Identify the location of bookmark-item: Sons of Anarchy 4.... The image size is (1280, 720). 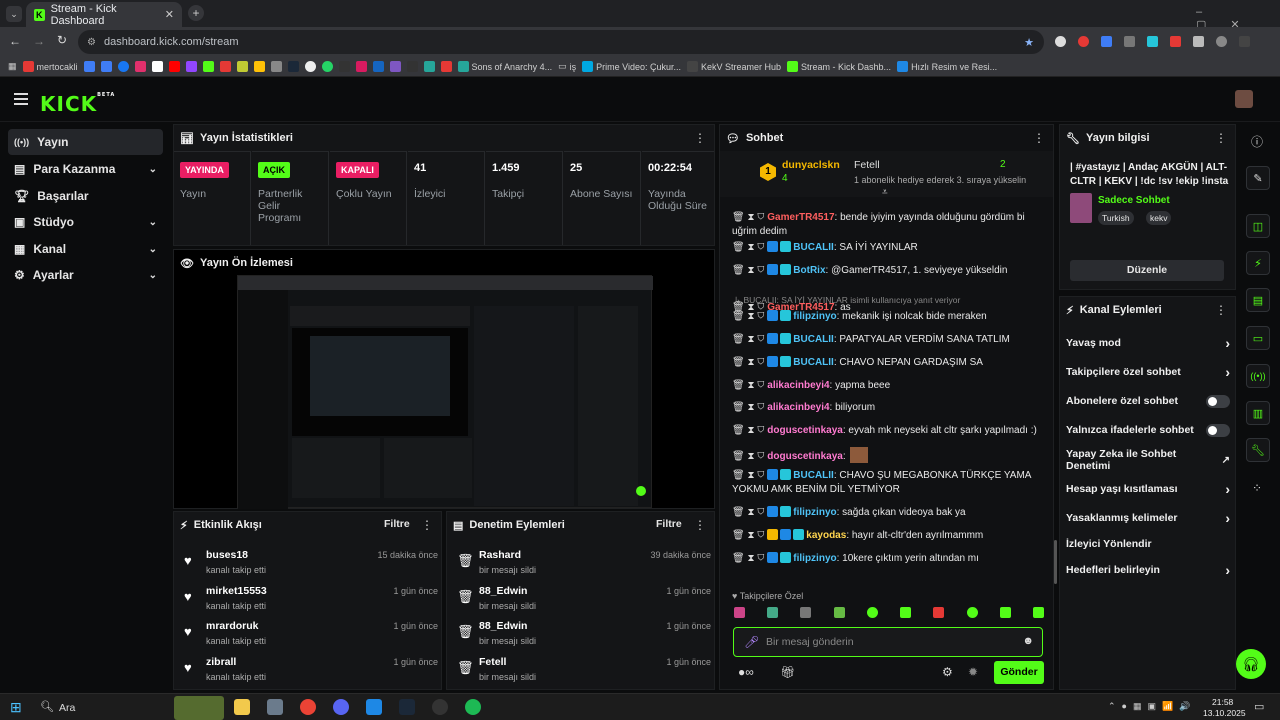
(504, 66).